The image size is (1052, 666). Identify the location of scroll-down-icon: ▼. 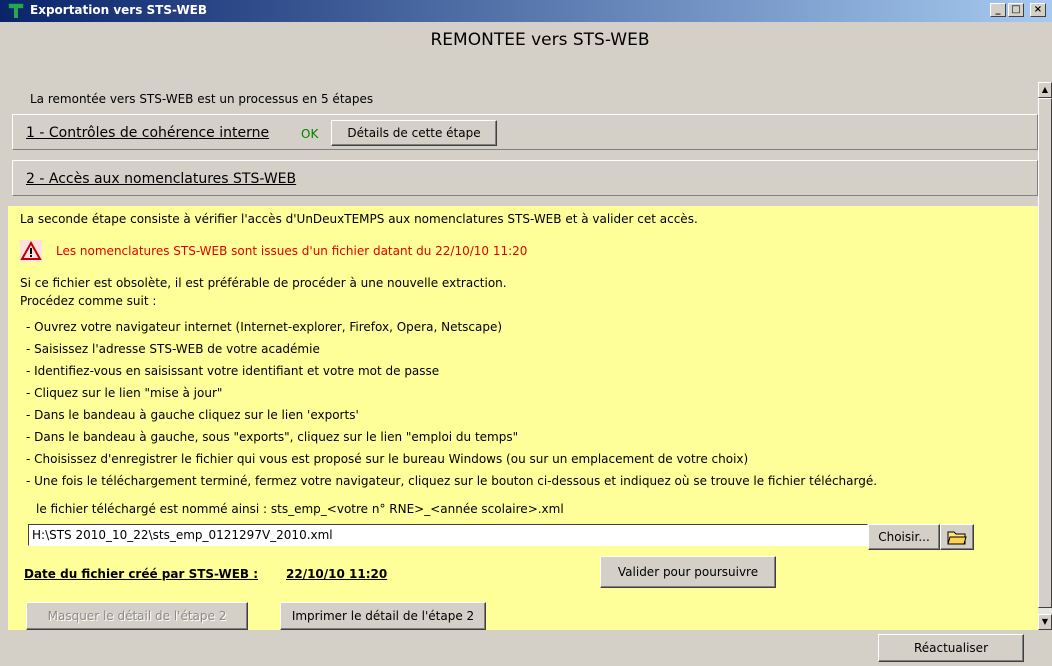
(1045, 622).